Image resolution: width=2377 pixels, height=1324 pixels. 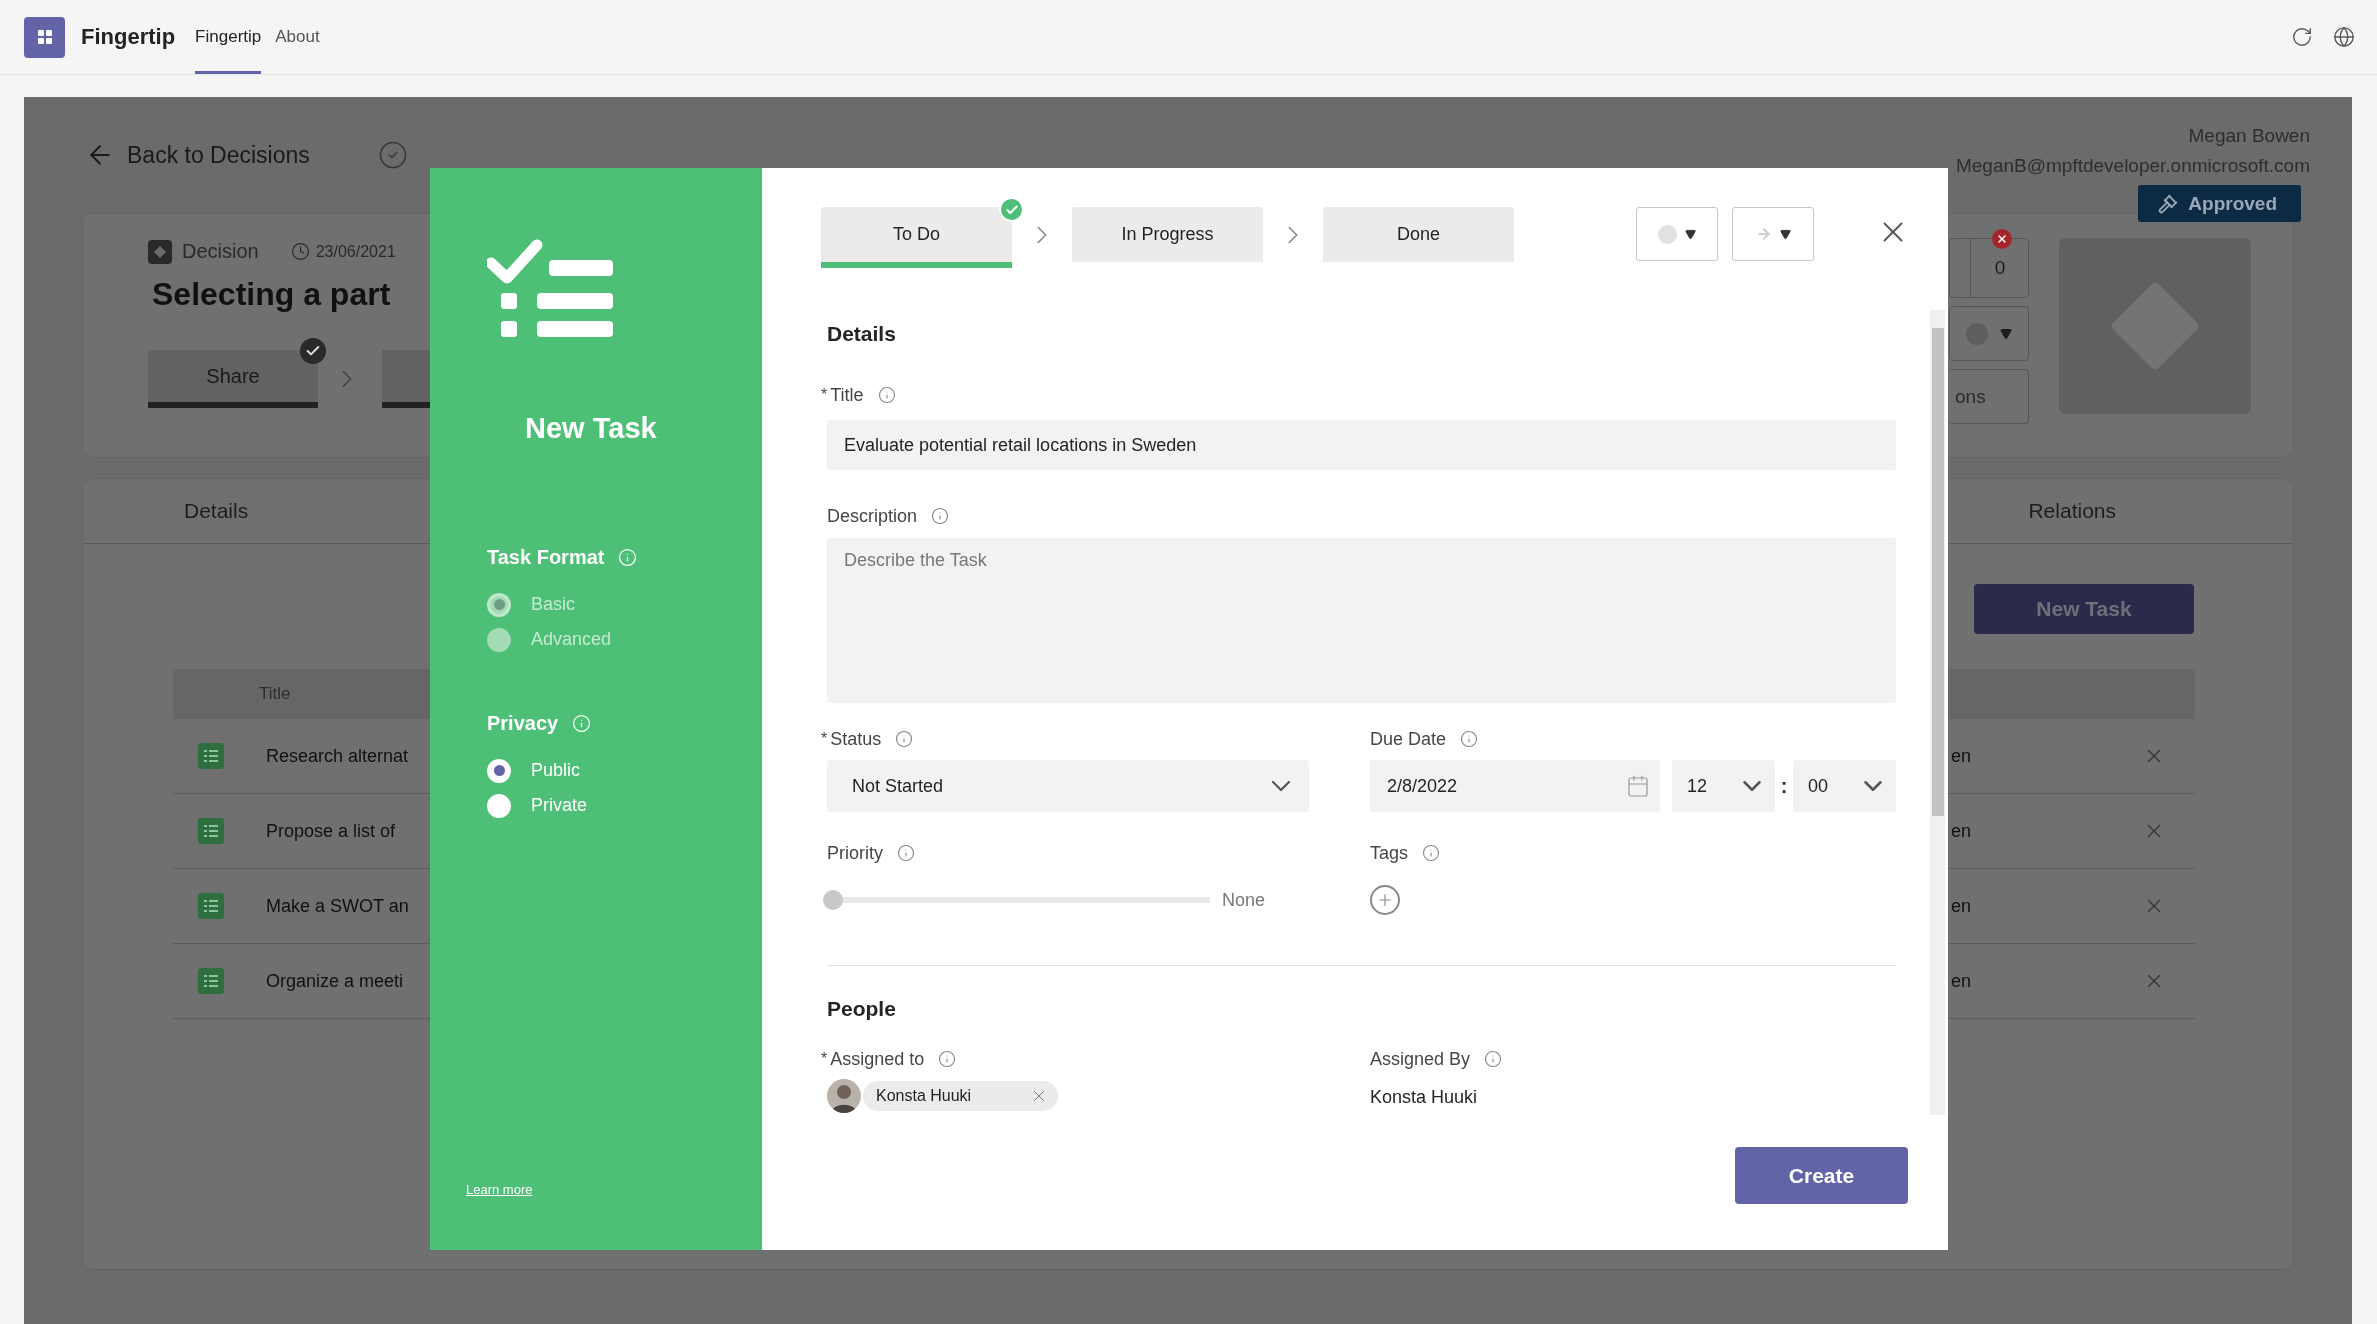 I want to click on clock-icon, so click(x=300, y=251).